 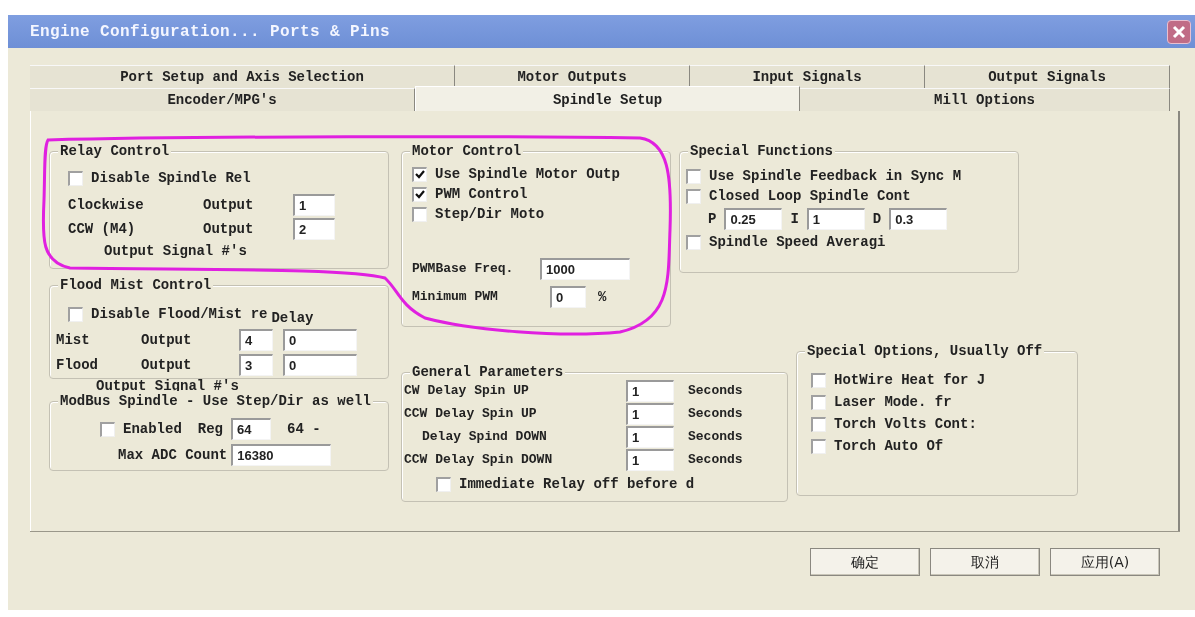 I want to click on input-field: 0.3, so click(x=918, y=219).